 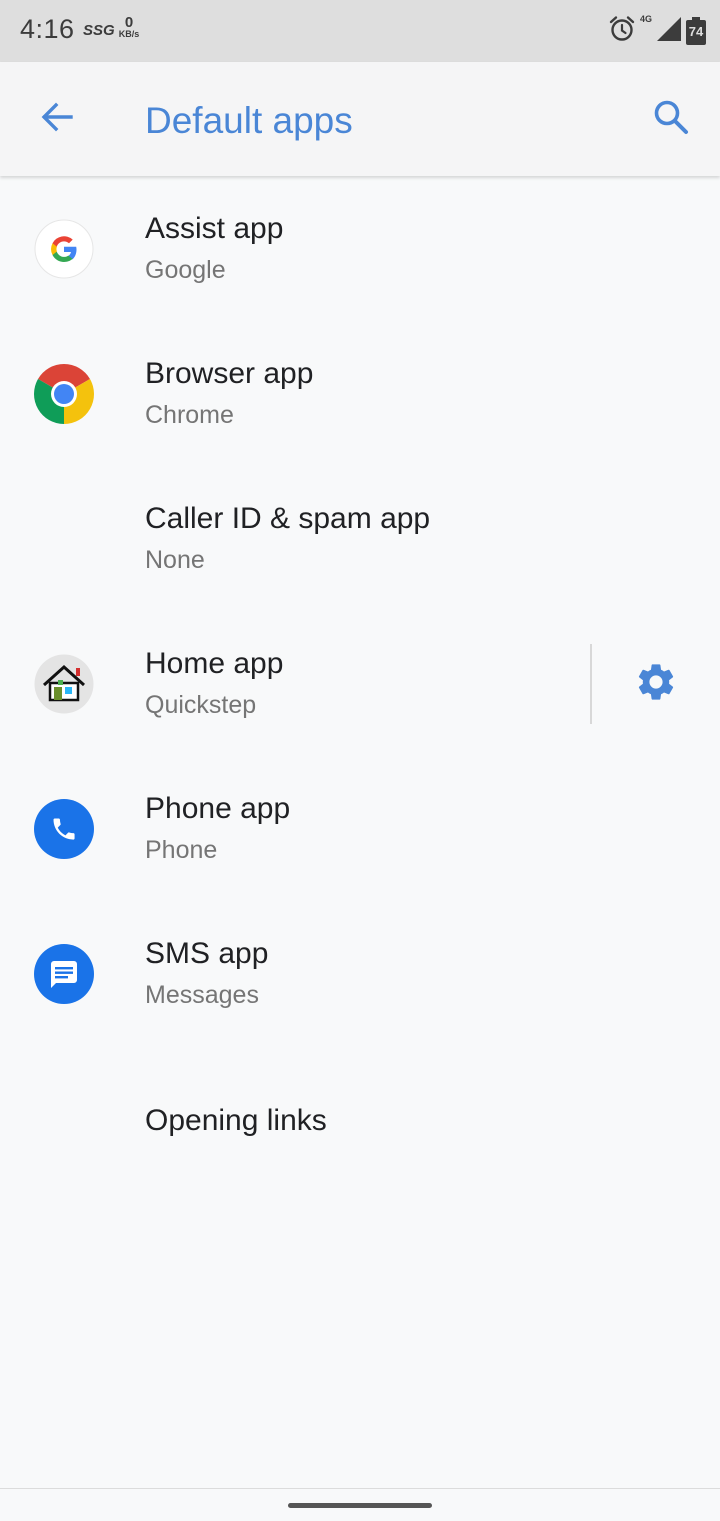 I want to click on status-icons: 4G 74, so click(x=657, y=31).